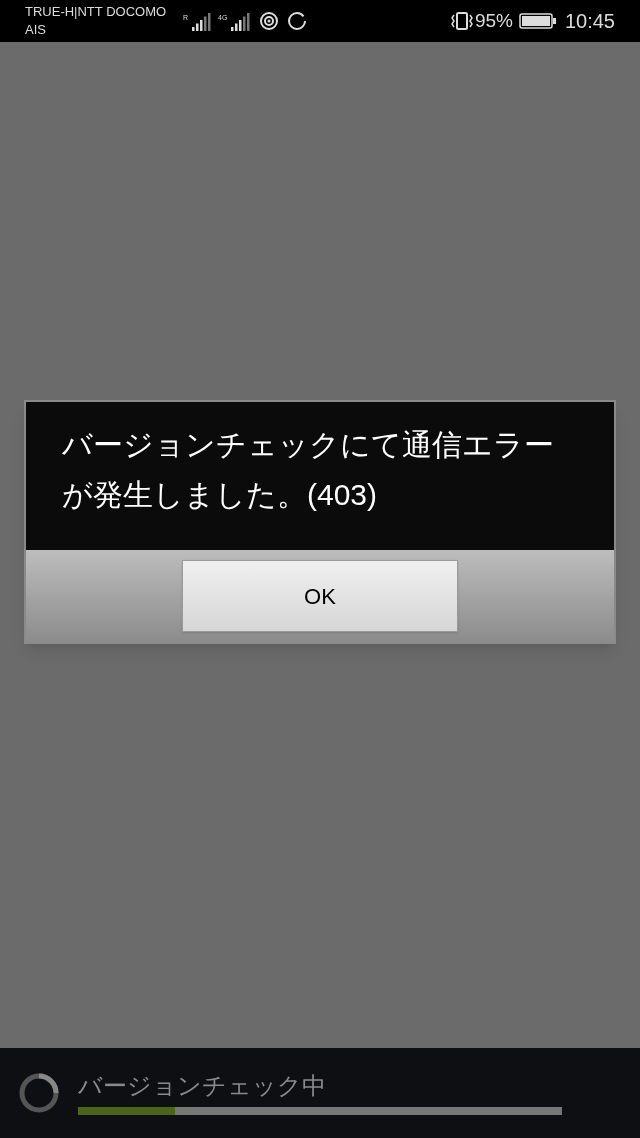  I want to click on spinner-icon, so click(39, 1093).